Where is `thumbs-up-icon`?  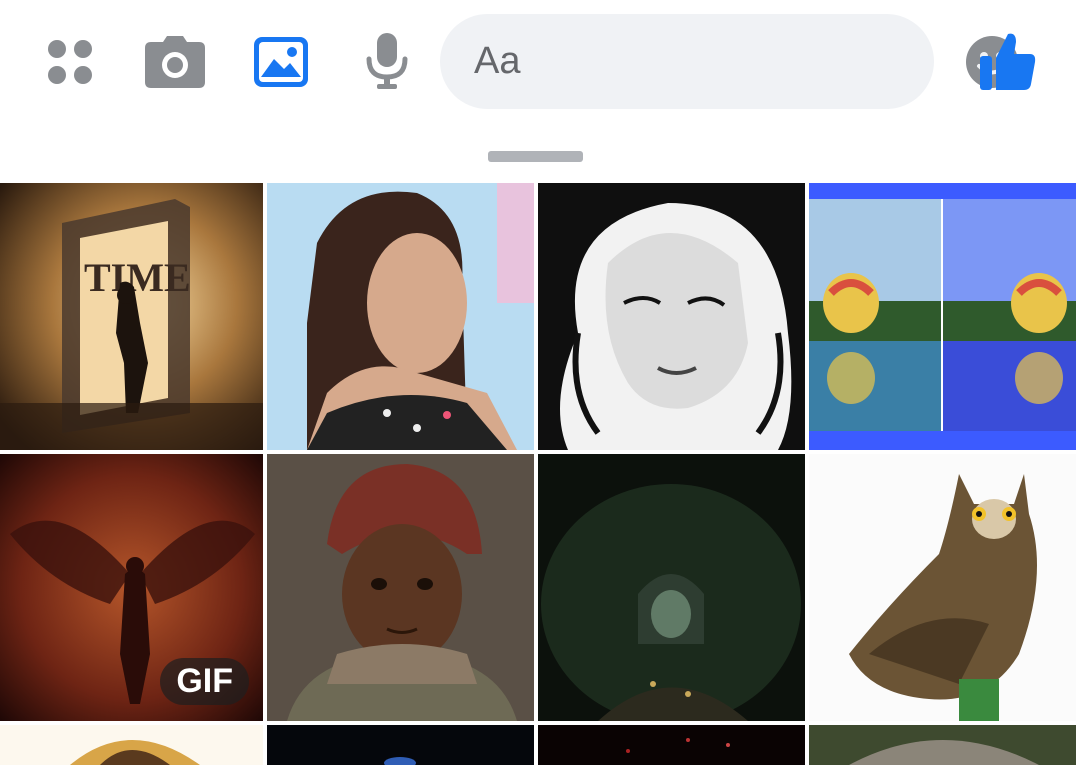 thumbs-up-icon is located at coordinates (1008, 61).